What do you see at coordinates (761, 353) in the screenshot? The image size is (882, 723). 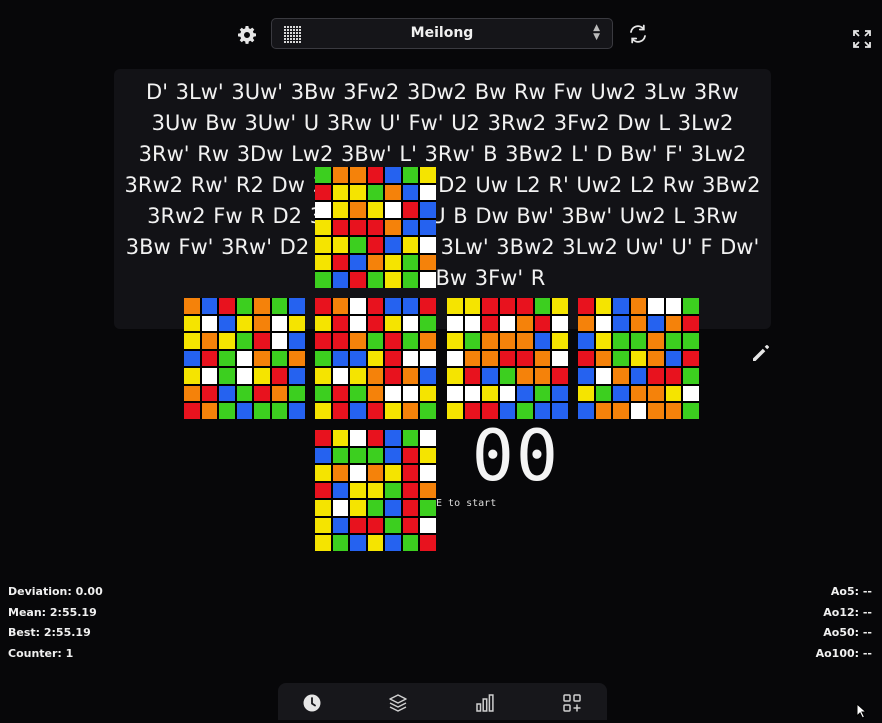 I see `edit-icon` at bounding box center [761, 353].